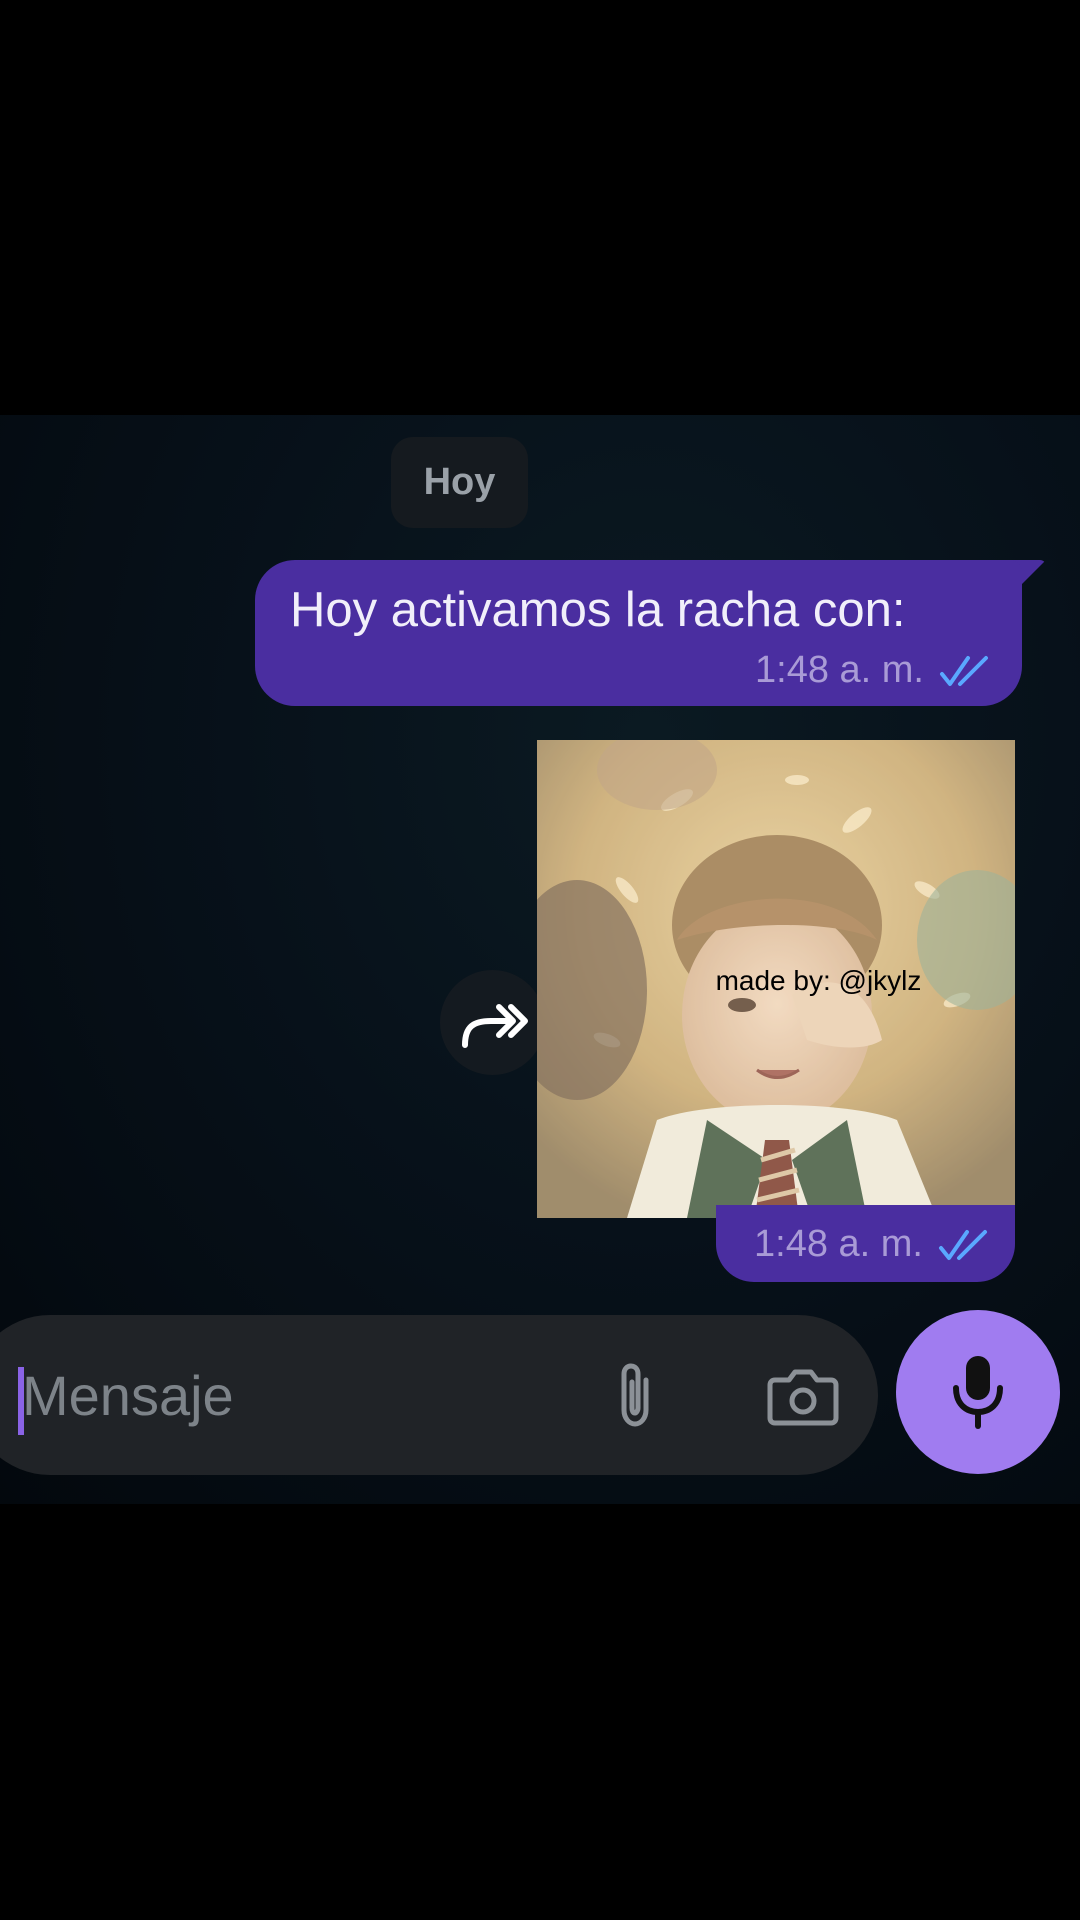  Describe the element at coordinates (838, 1244) in the screenshot. I see `image-message-time: 1:48 a. m.` at that location.